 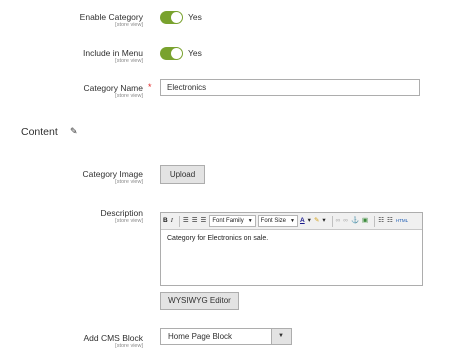 I want to click on include-in-menu-label: Include in Menu [store view], so click(x=112, y=56).